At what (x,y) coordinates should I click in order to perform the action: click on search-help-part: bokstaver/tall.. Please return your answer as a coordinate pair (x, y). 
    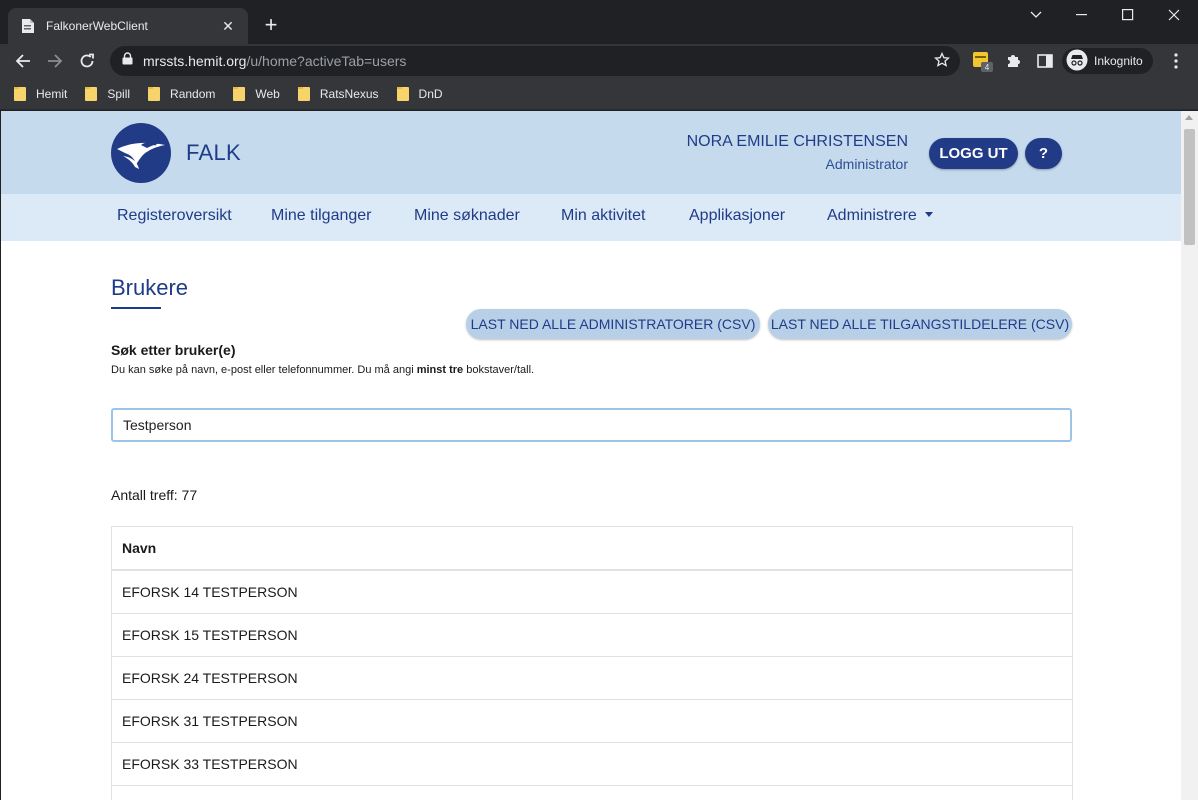
    Looking at the image, I should click on (499, 370).